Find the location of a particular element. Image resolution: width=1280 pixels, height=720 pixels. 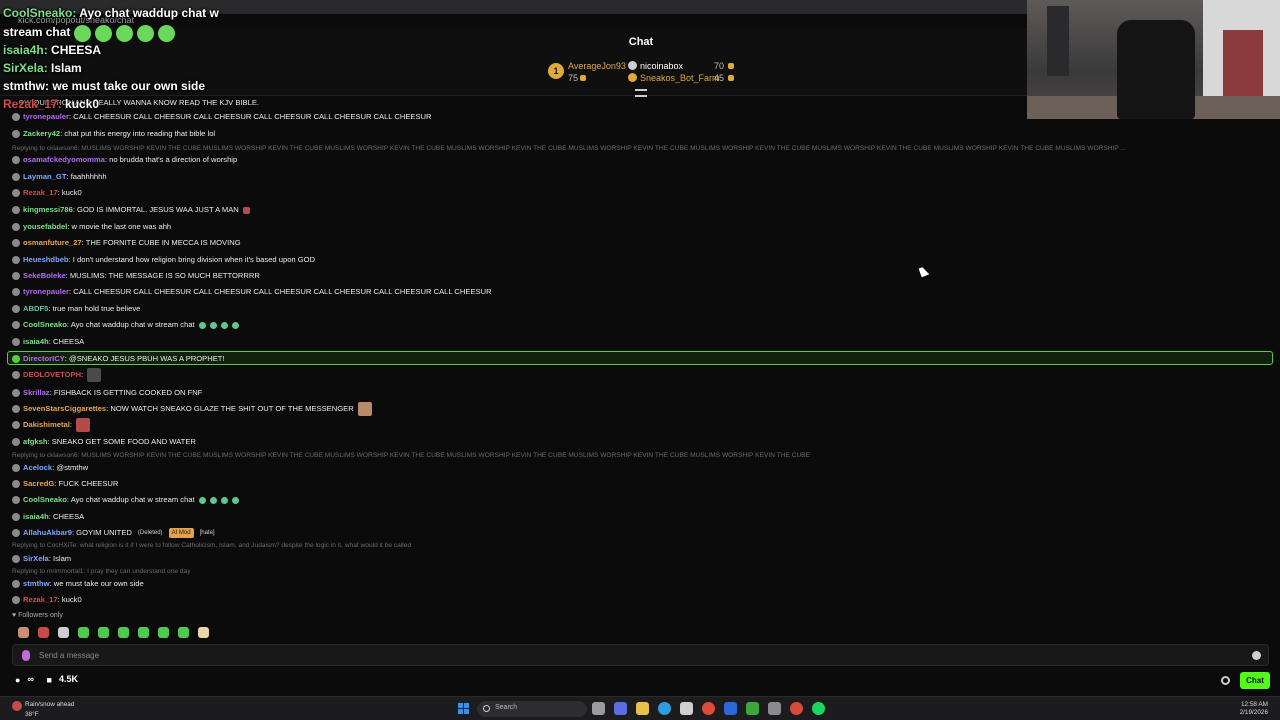

chat-username: AllahuAkbar9 is located at coordinates (47, 532).